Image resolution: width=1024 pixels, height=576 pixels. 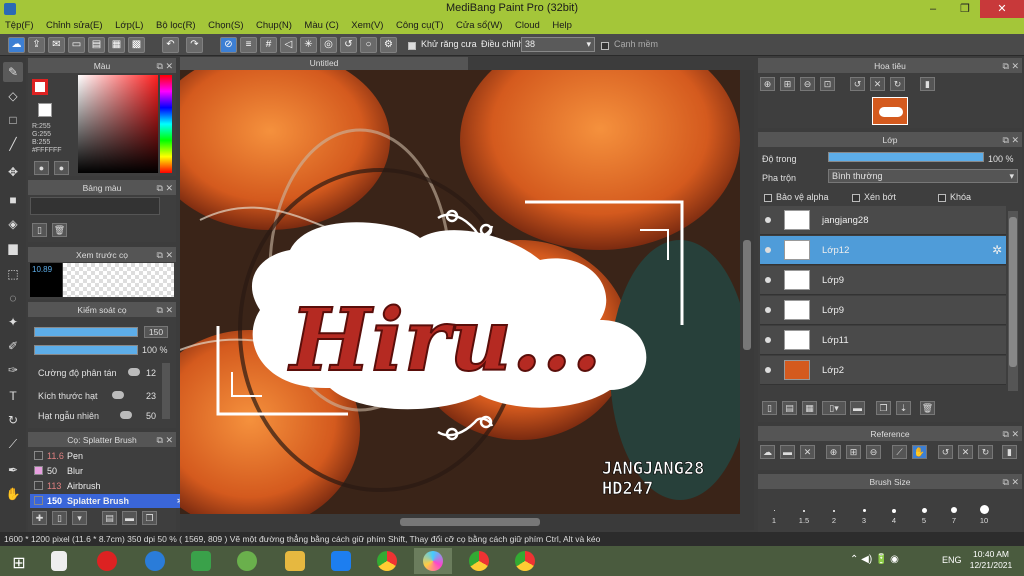 I want to click on reference-rotate-left-icon: ↺, so click(x=945, y=452).